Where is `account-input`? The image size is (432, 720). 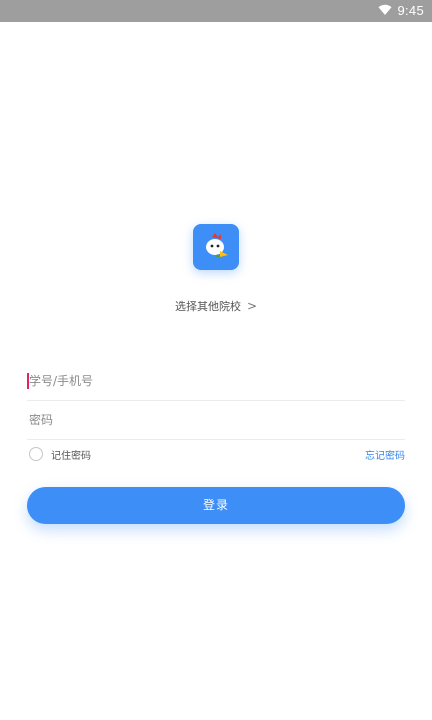 account-input is located at coordinates (213, 381).